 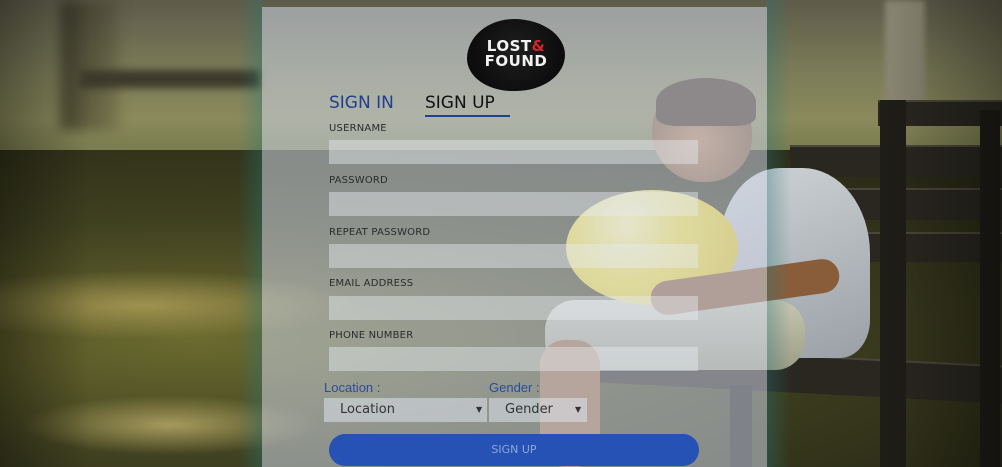 I want to click on username-input, so click(x=513, y=152).